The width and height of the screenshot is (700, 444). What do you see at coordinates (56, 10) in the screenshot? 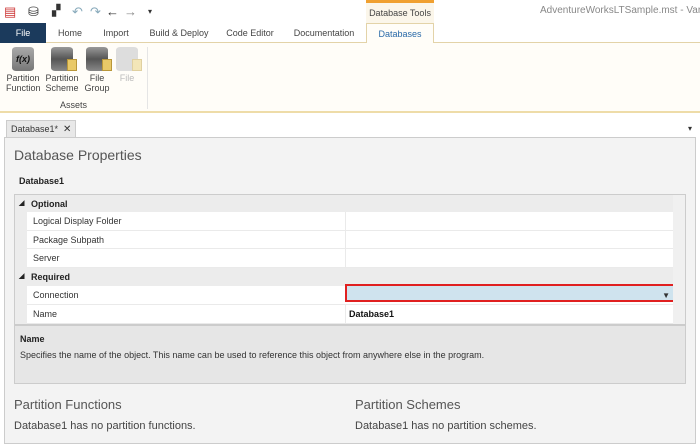
I see `sync-icon: ▞` at bounding box center [56, 10].